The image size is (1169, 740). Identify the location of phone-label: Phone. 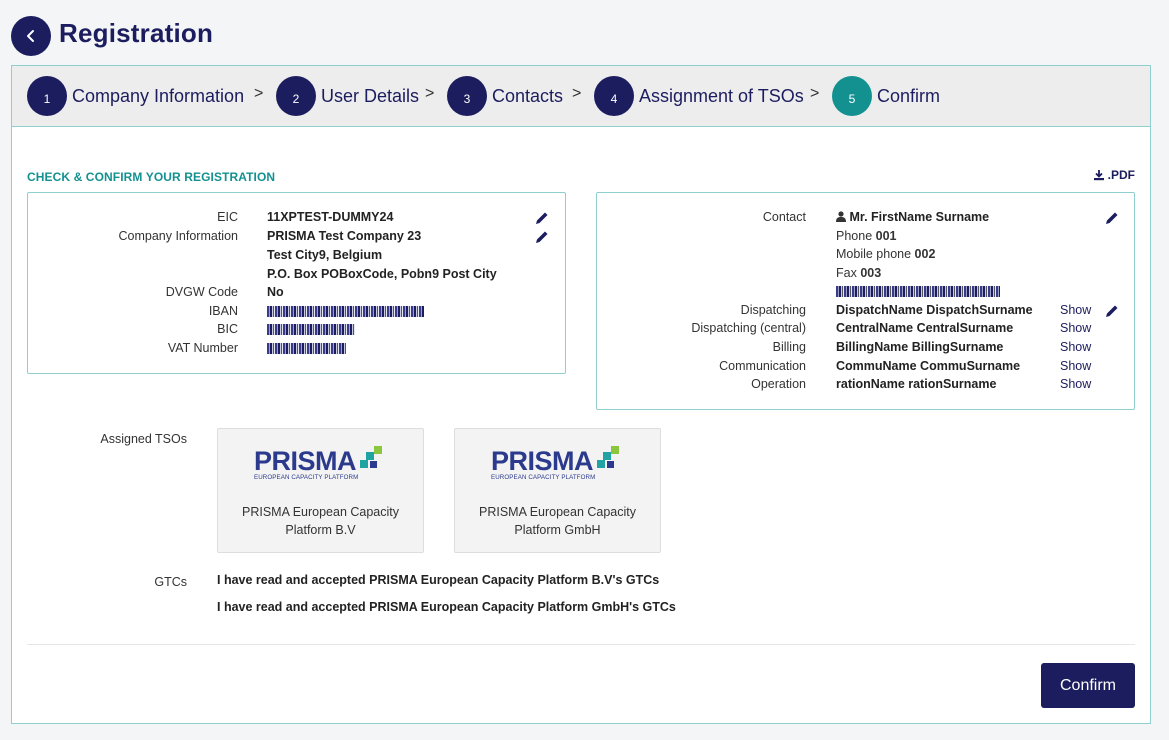
(854, 236).